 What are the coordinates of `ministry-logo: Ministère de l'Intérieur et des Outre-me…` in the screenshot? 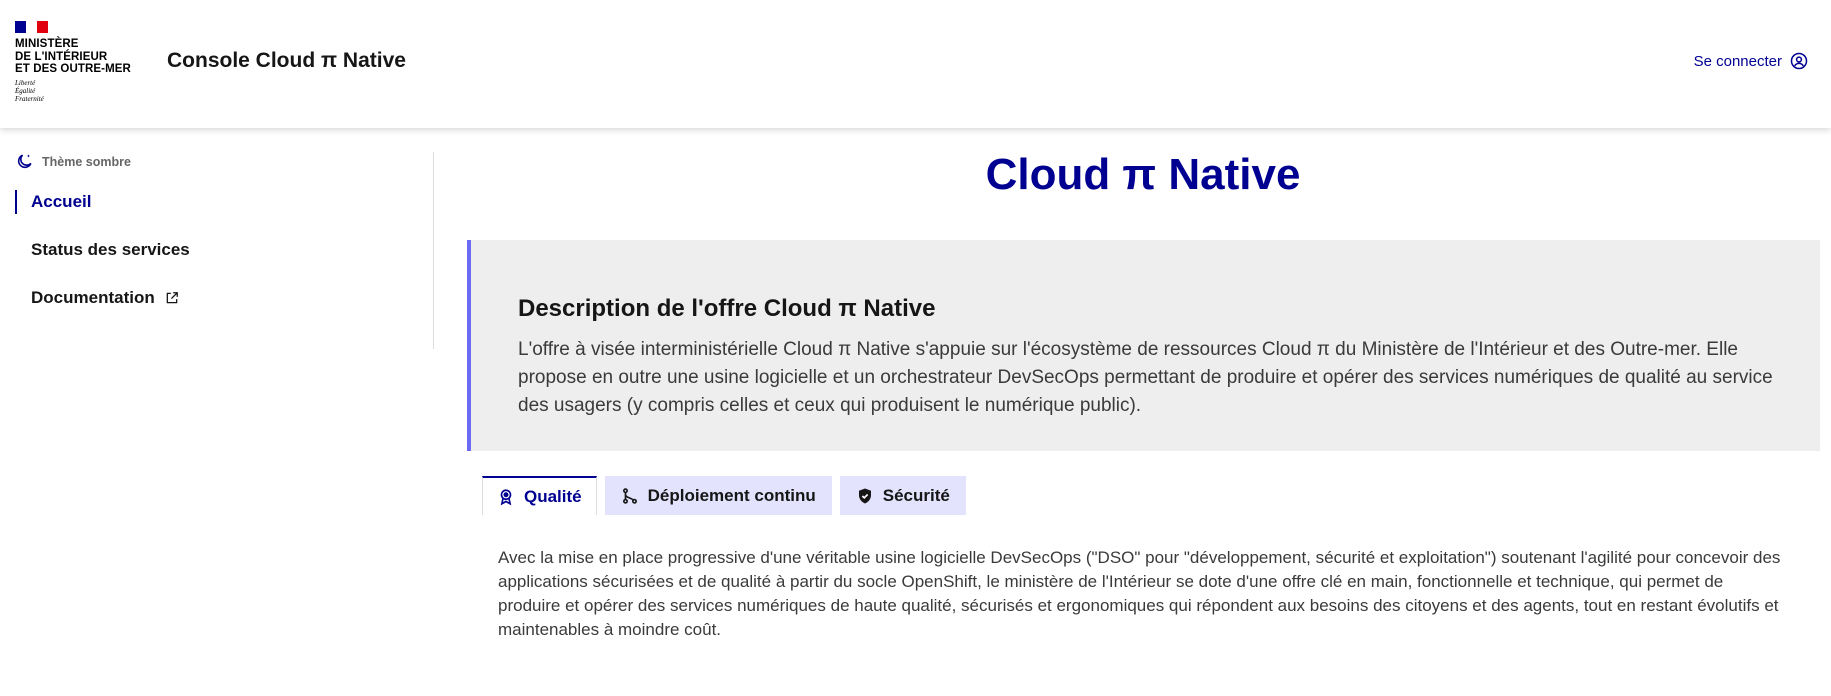 It's located at (80, 62).